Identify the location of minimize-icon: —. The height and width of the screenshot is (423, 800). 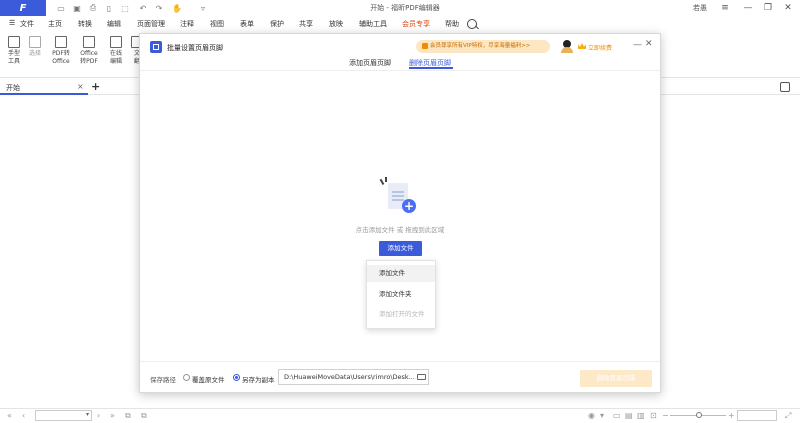
(748, 8).